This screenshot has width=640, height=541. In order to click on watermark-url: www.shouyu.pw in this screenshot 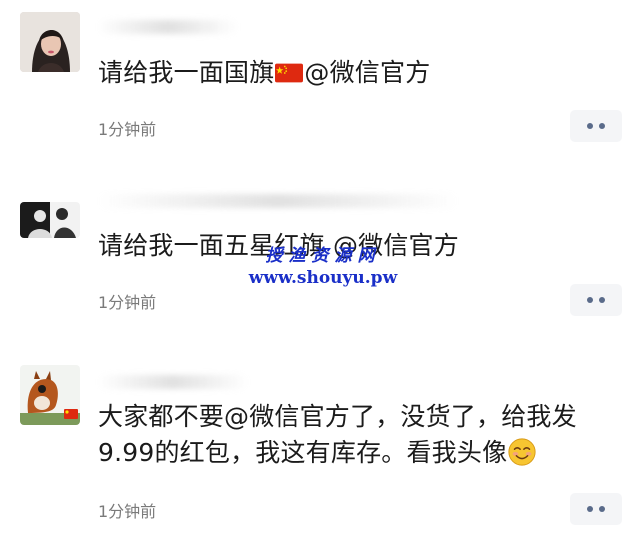, I will do `click(323, 278)`.